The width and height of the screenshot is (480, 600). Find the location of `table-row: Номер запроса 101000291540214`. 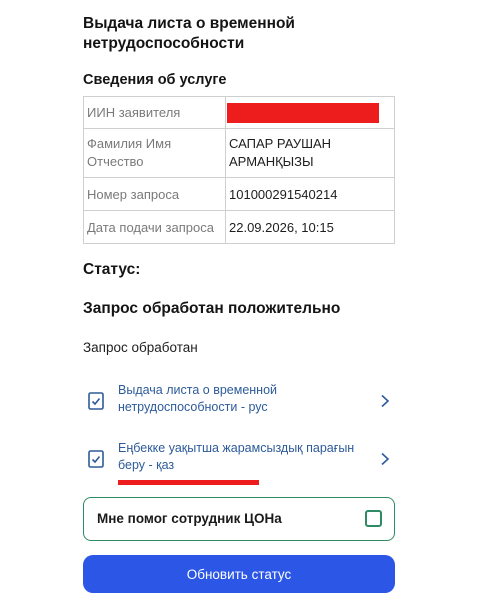

table-row: Номер запроса 101000291540214 is located at coordinates (239, 194).